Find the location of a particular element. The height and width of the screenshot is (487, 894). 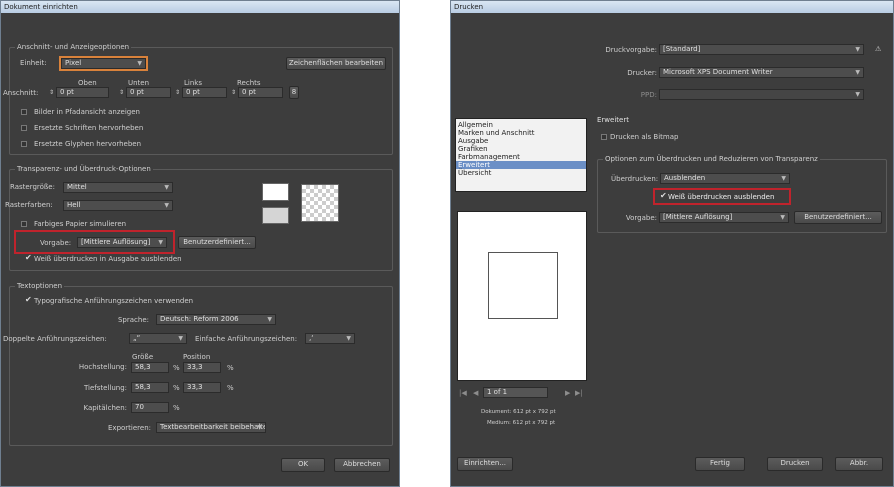

sub-fonts-label: Ersetzte Schriften hervorheben is located at coordinates (89, 128).